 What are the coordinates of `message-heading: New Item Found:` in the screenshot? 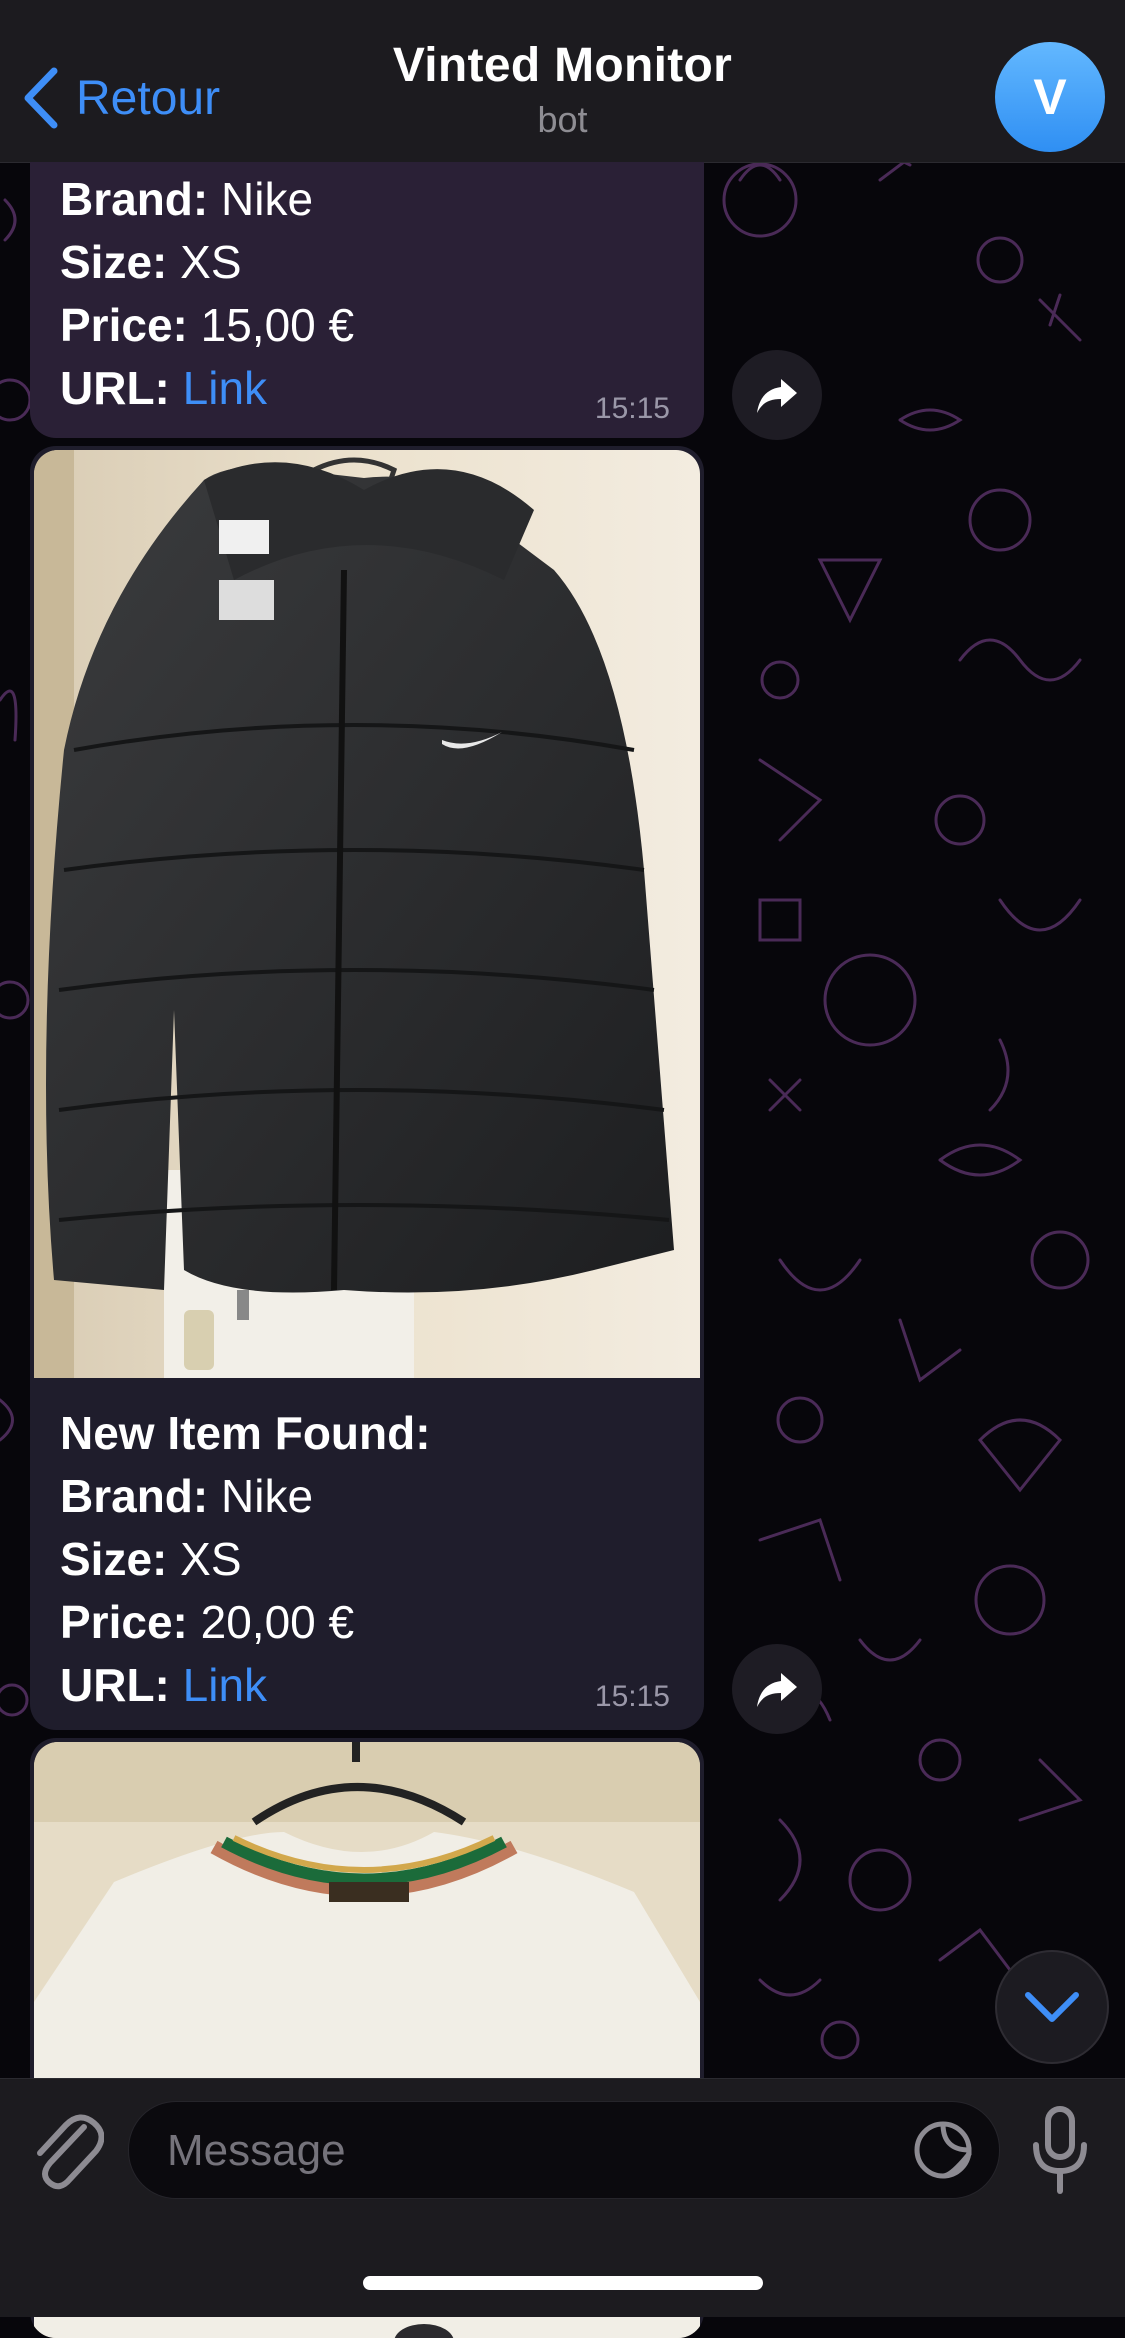 It's located at (245, 1433).